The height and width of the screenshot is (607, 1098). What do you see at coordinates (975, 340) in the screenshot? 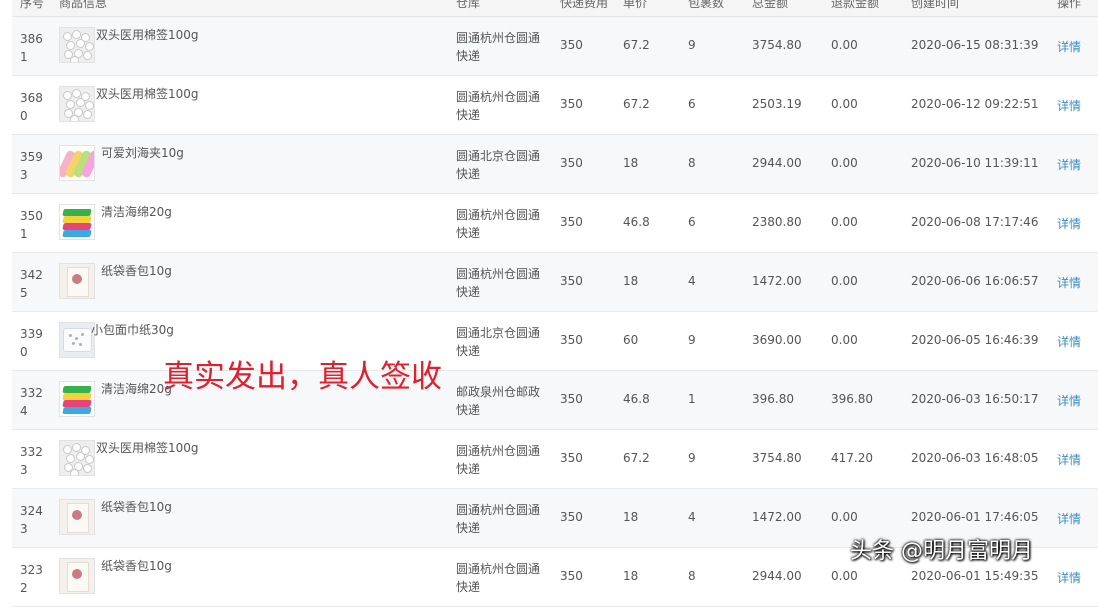
I see `created-time: 2020-06-05 16:46:39` at bounding box center [975, 340].